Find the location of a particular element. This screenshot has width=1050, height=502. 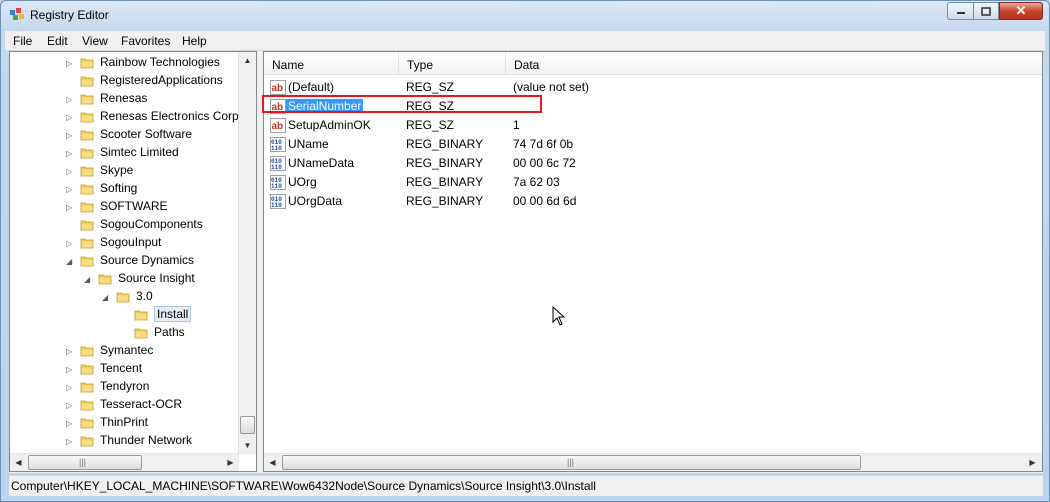

tree-item-label: Tendyron is located at coordinates (125, 386).